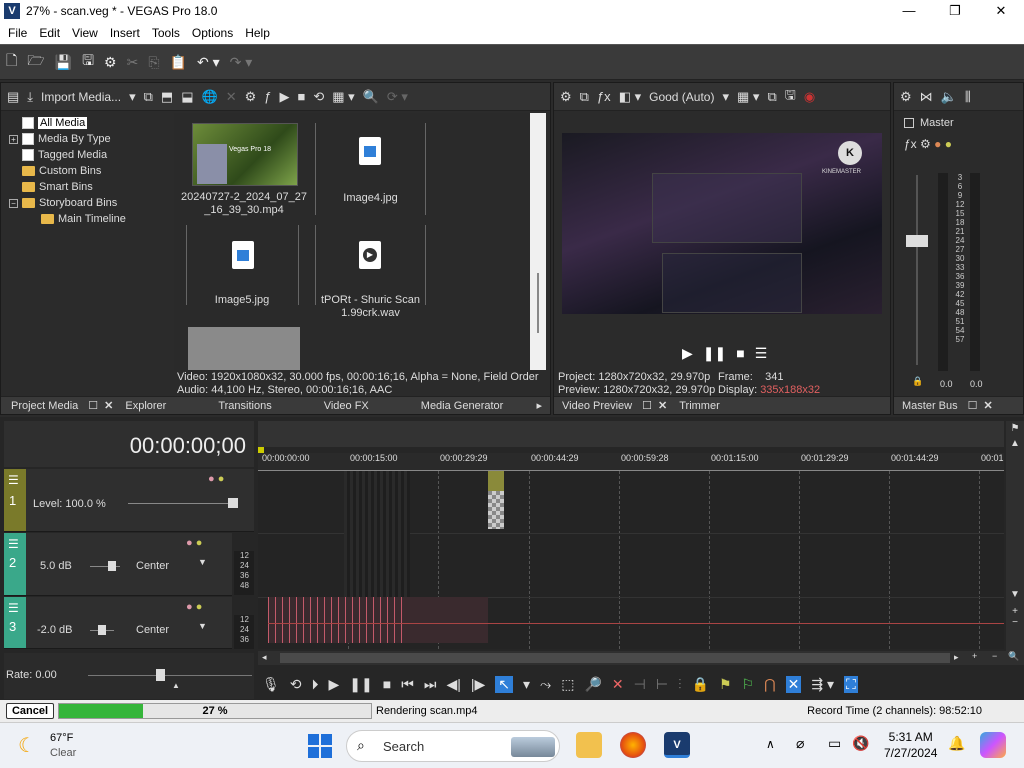  I want to click on taskbar-search-box: ⌕ Search, so click(453, 746).